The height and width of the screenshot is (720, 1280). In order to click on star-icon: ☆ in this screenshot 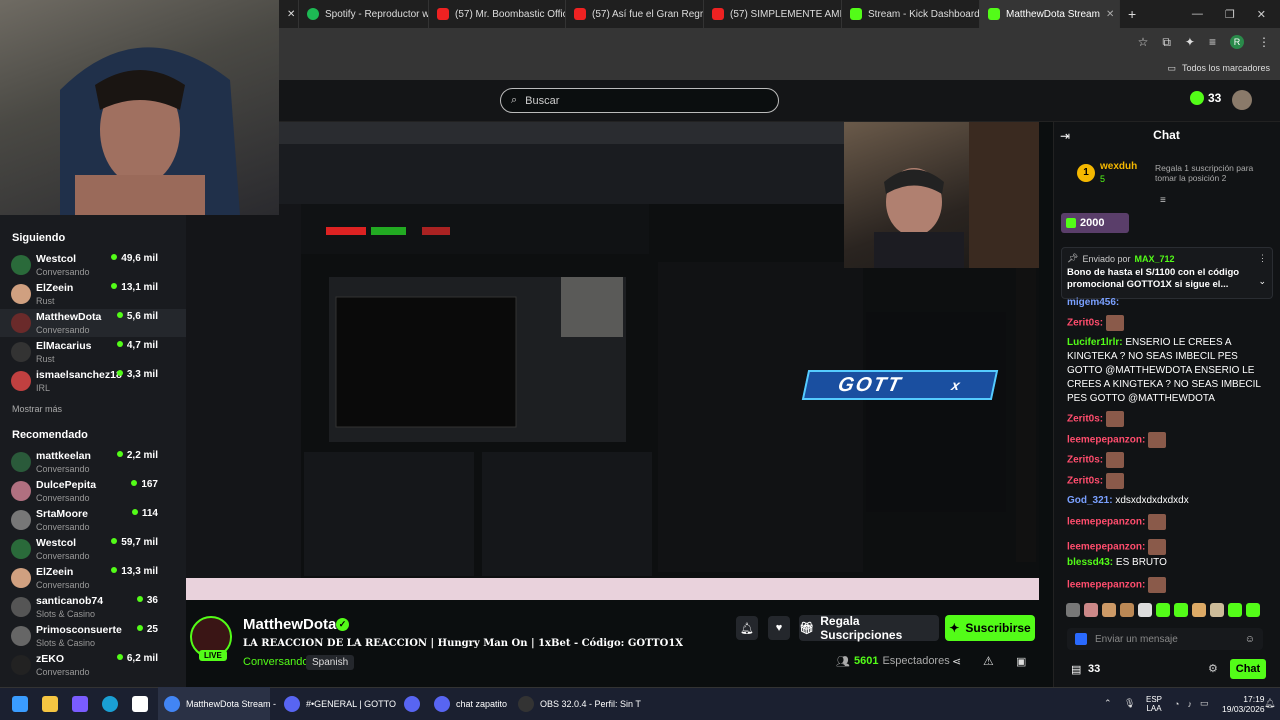, I will do `click(1143, 42)`.